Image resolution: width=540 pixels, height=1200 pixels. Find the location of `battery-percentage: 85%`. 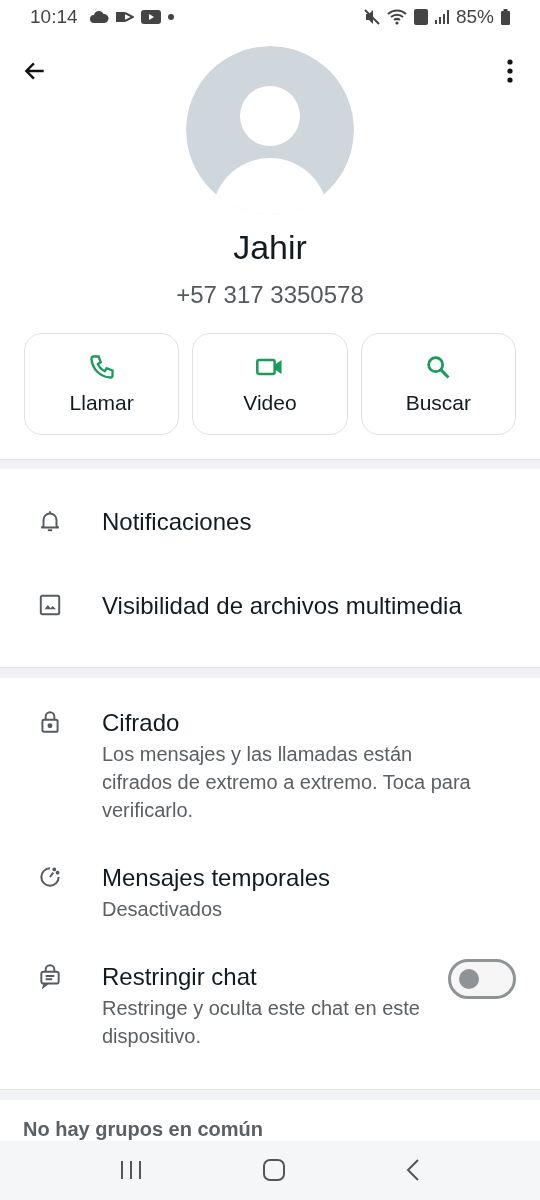

battery-percentage: 85% is located at coordinates (474, 16).